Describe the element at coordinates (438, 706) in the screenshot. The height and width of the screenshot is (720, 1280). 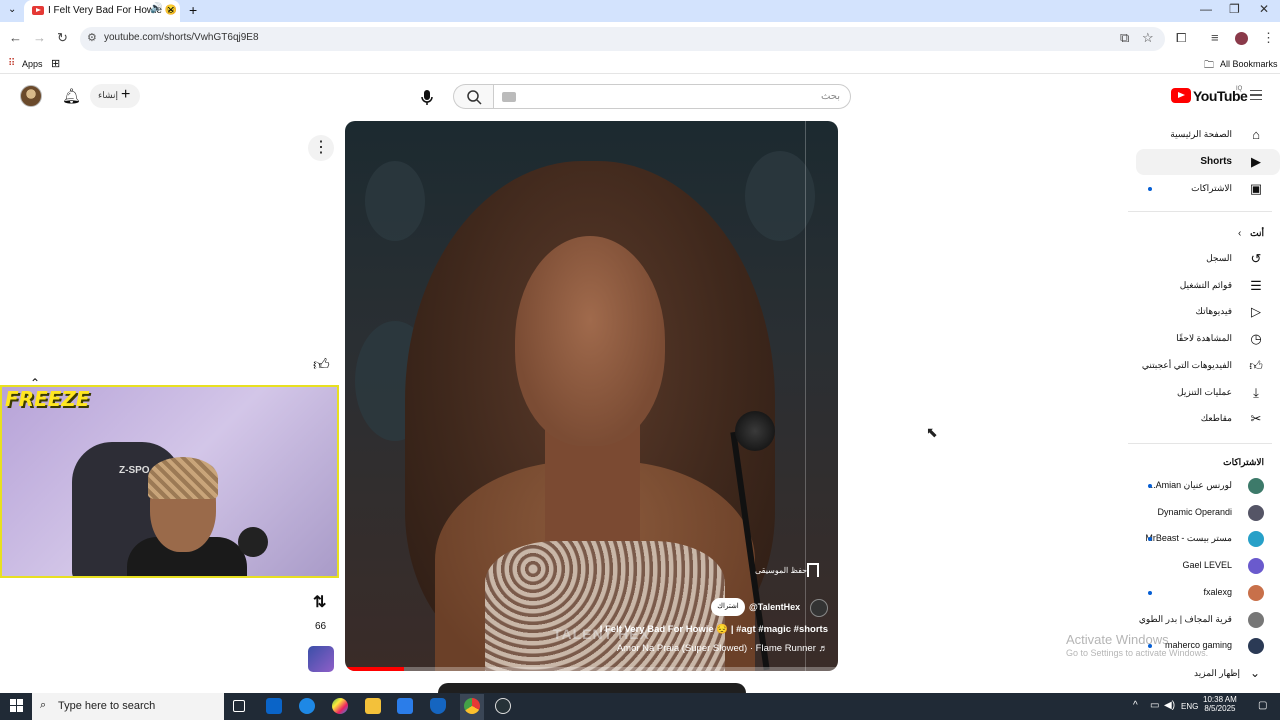
I see `defender-icon` at that location.